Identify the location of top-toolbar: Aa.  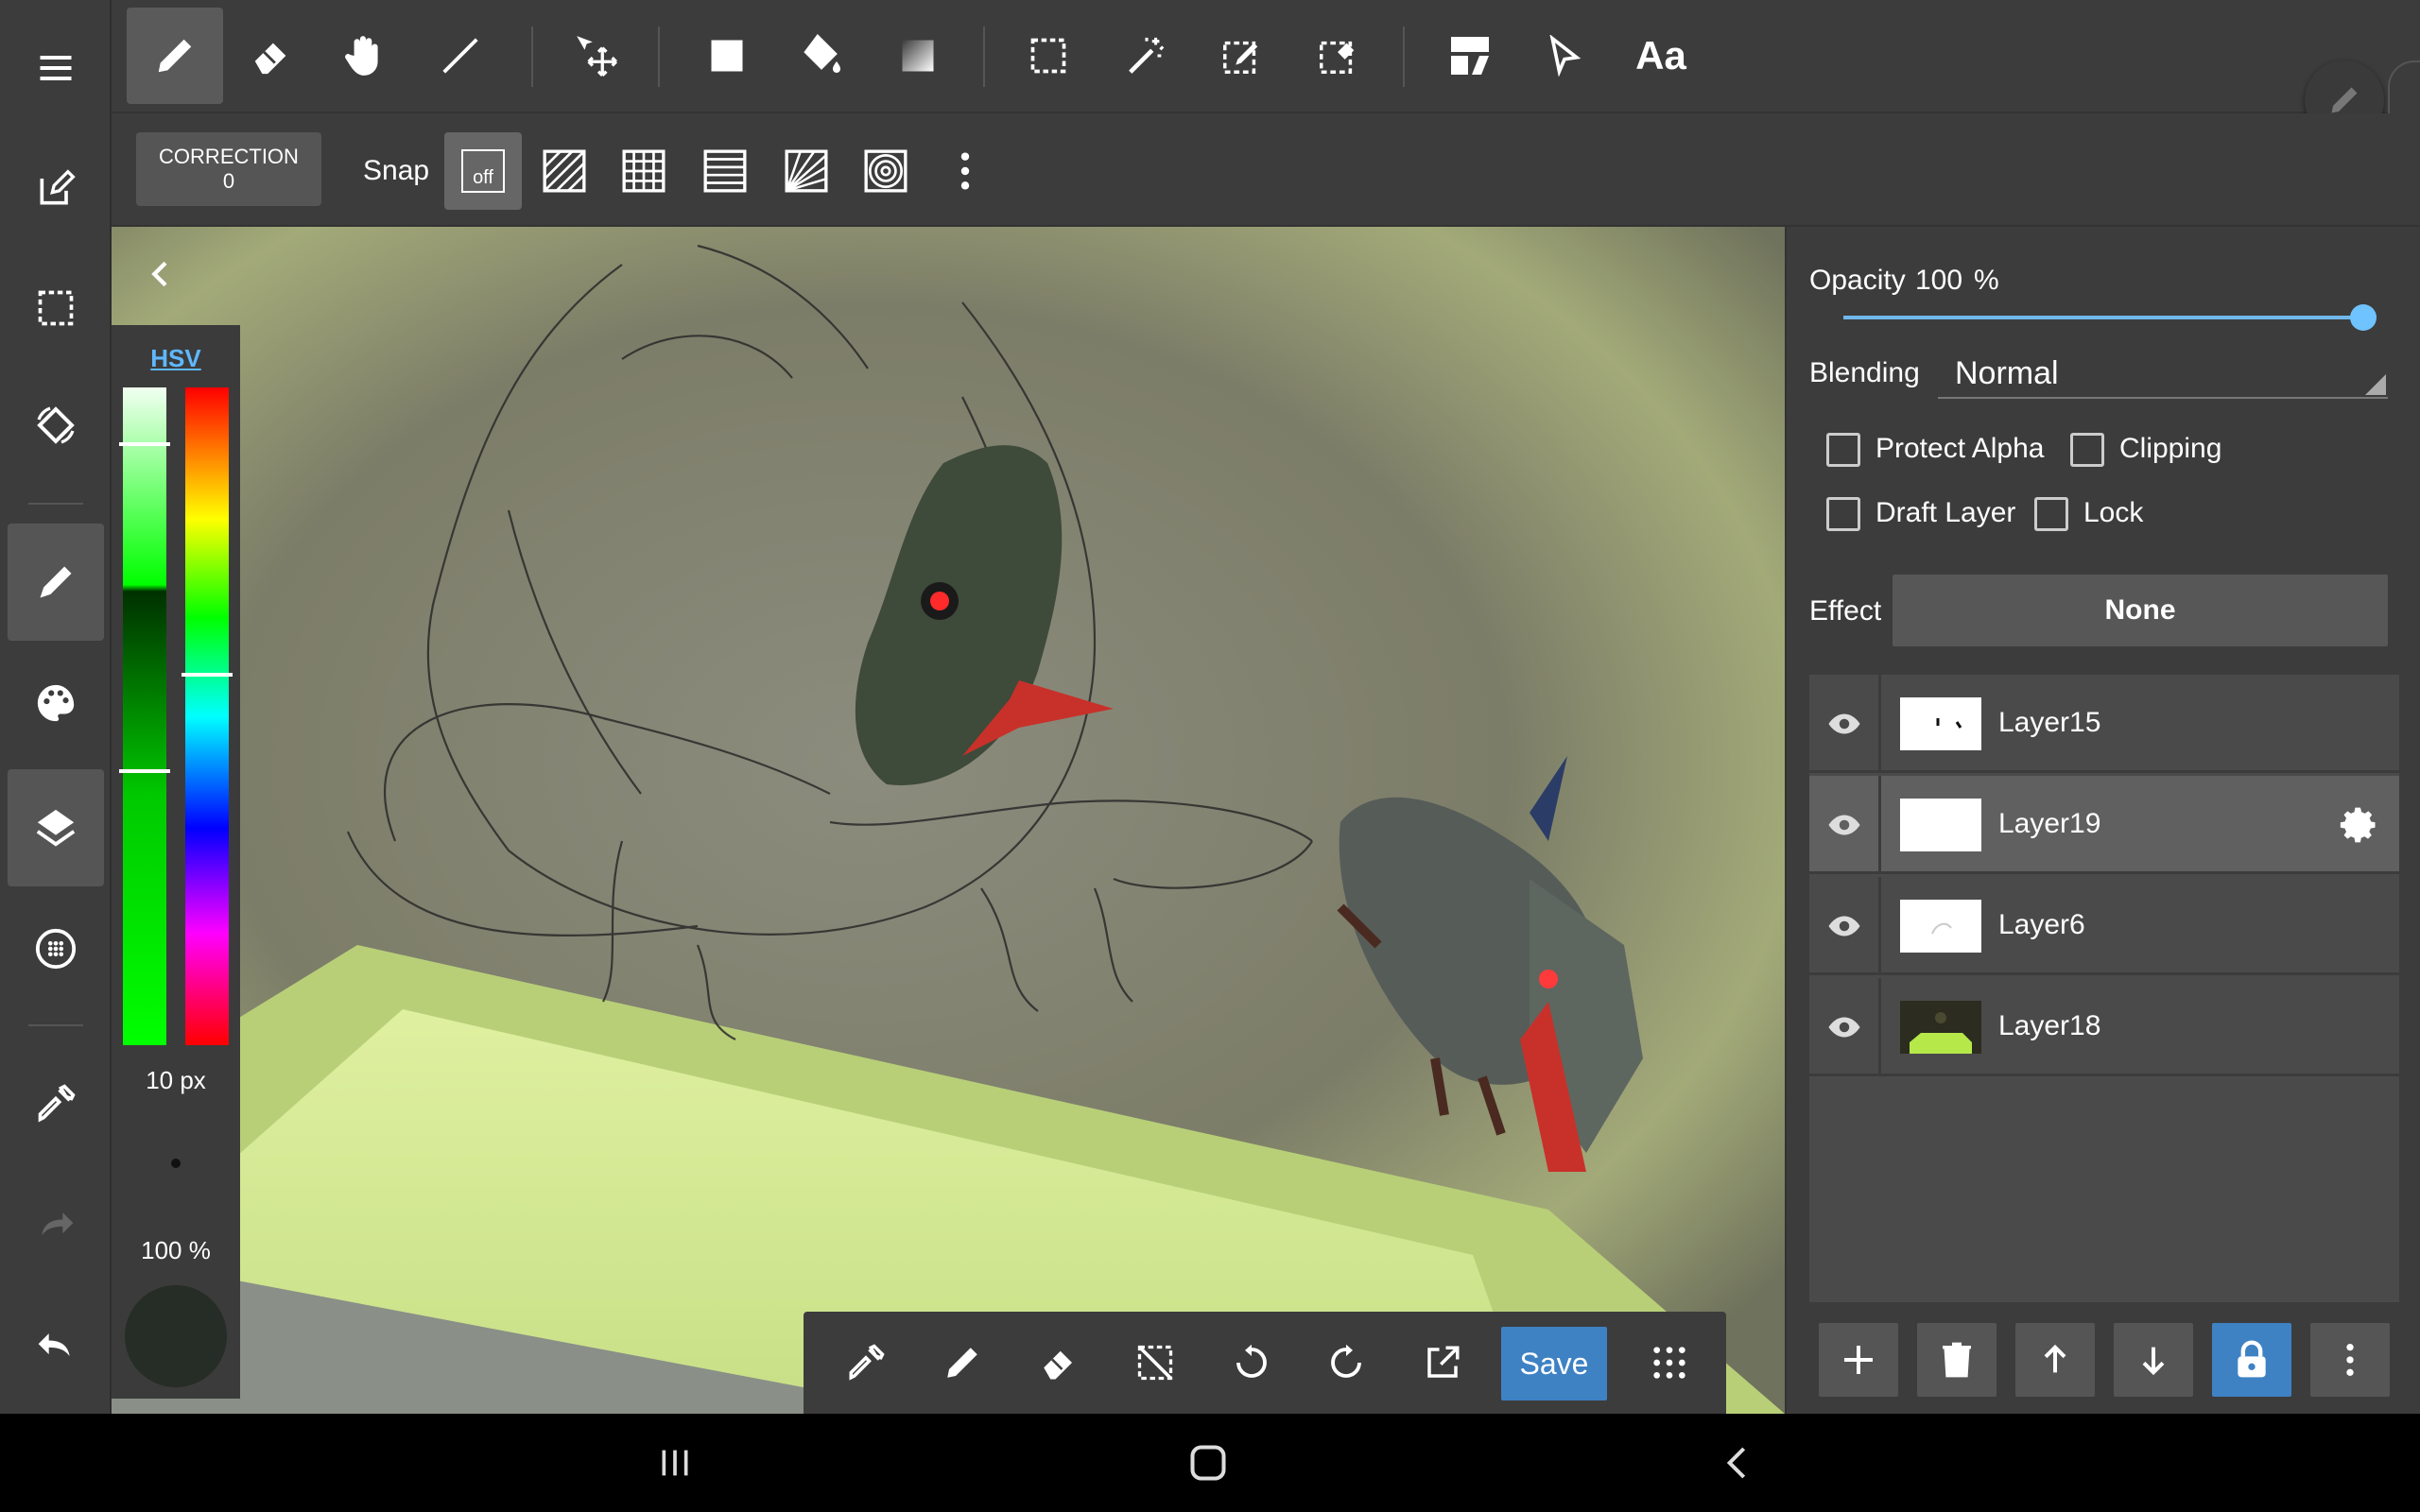
(1266, 56).